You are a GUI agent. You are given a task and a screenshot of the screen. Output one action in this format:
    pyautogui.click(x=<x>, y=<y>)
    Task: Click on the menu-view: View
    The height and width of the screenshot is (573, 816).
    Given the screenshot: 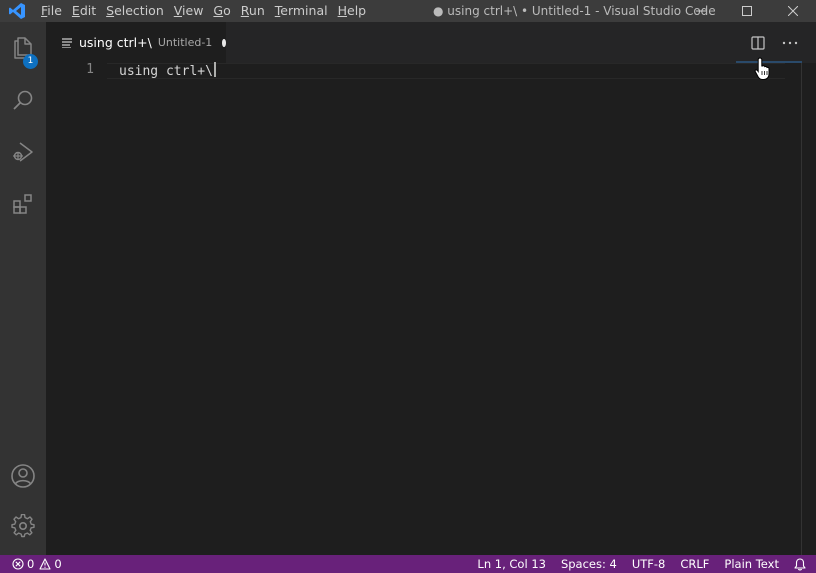 What is the action you would take?
    pyautogui.click(x=189, y=11)
    